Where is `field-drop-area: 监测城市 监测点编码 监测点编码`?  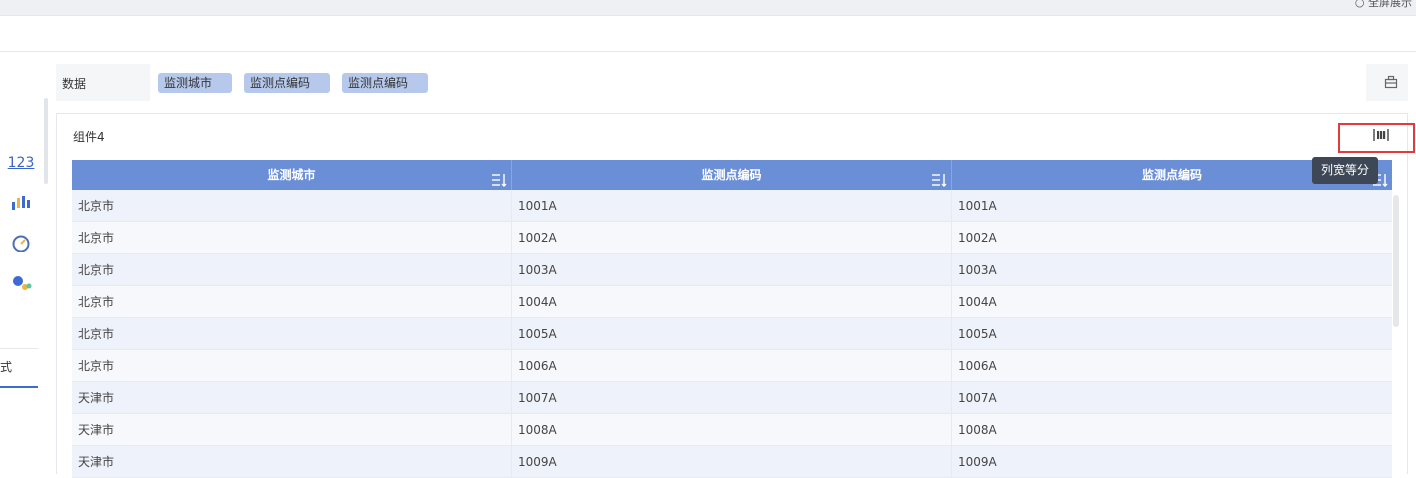 field-drop-area: 监测城市 监测点编码 监测点编码 is located at coordinates (758, 82).